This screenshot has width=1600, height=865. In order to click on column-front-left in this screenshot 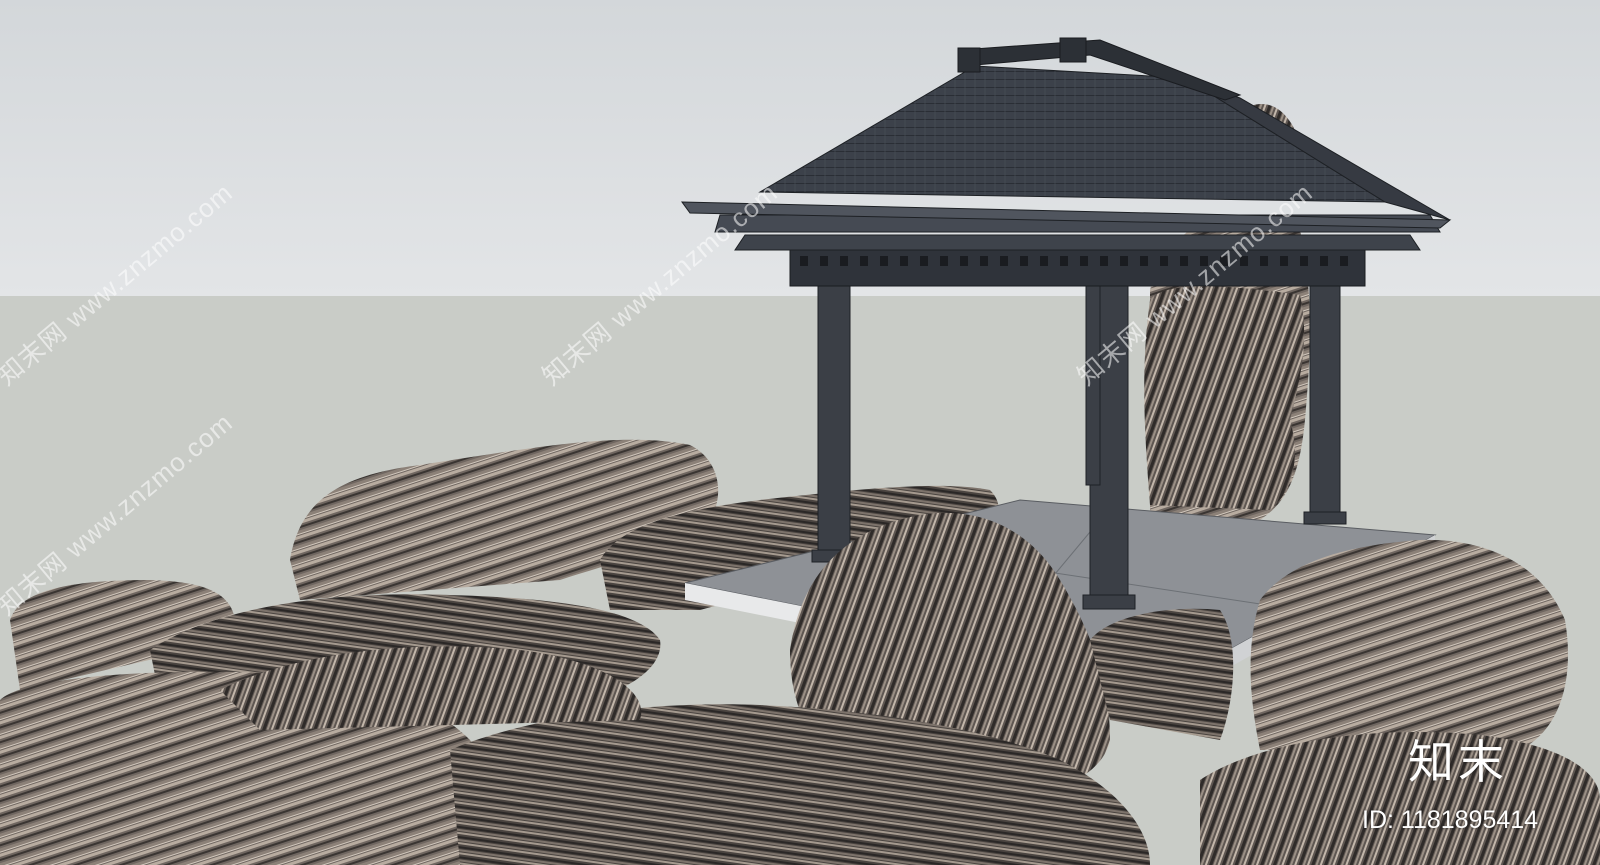, I will do `click(834, 420)`.